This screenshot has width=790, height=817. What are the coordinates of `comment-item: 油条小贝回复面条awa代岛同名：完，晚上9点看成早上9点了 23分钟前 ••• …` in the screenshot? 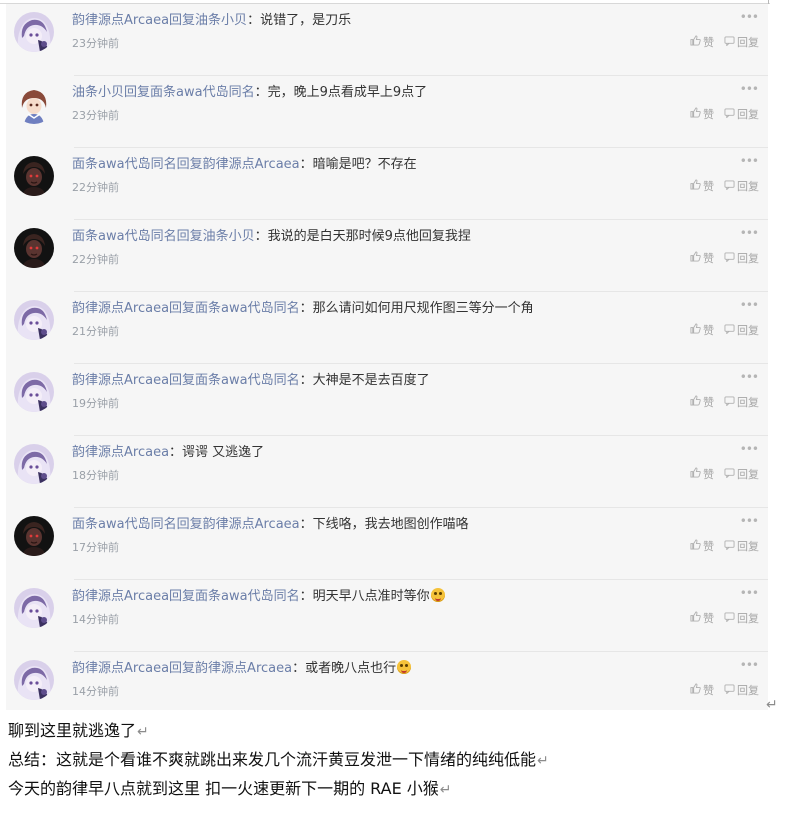 It's located at (387, 112).